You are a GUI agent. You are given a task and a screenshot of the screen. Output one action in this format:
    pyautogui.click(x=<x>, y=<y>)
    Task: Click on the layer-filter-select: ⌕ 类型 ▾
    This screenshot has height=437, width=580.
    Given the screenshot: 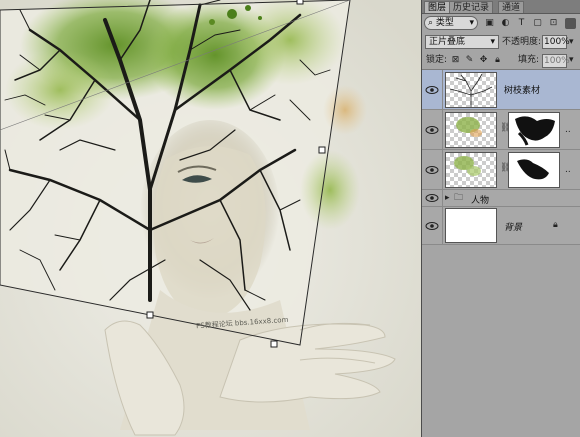 What is the action you would take?
    pyautogui.click(x=451, y=23)
    